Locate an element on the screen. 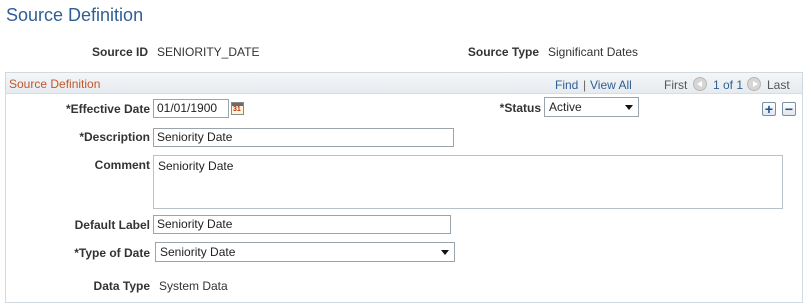  status-select: Active is located at coordinates (591, 107).